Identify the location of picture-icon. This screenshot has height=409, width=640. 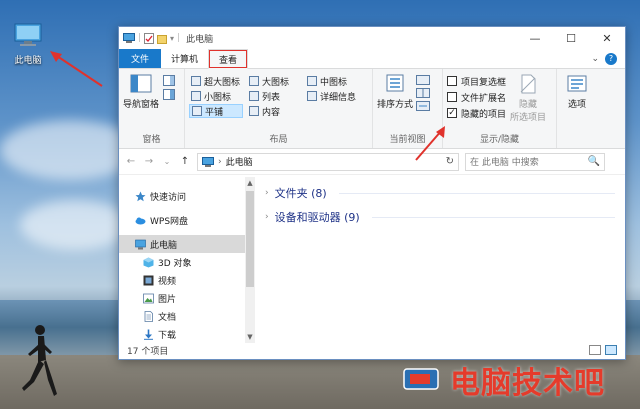
(148, 298).